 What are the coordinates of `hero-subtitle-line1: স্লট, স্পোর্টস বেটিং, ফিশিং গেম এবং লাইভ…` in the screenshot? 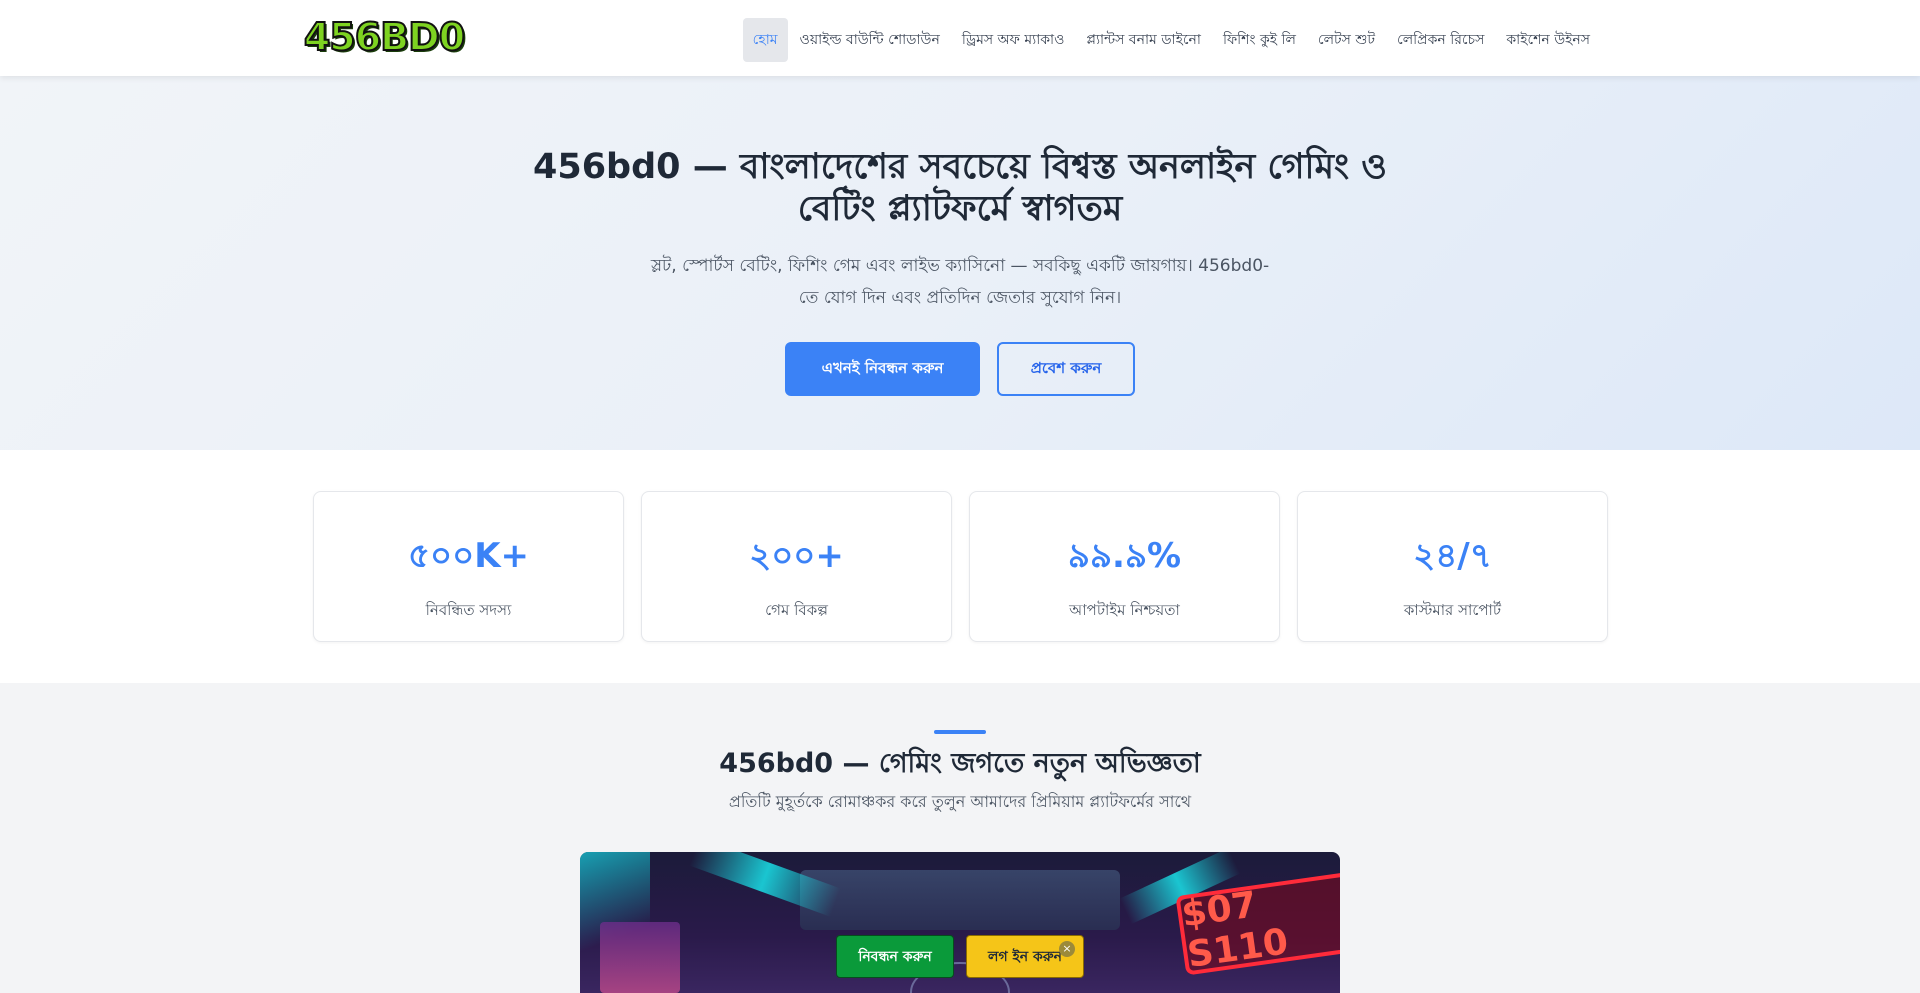 It's located at (960, 266).